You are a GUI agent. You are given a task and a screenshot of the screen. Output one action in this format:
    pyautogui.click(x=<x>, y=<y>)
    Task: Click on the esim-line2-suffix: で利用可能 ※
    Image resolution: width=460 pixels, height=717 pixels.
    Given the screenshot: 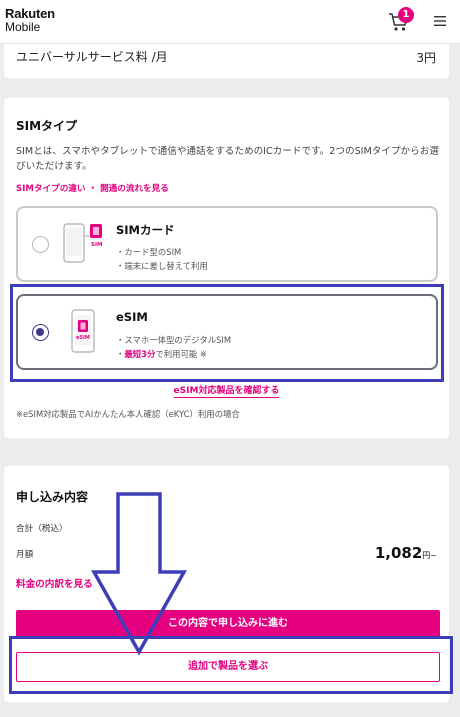 What is the action you would take?
    pyautogui.click(x=181, y=354)
    